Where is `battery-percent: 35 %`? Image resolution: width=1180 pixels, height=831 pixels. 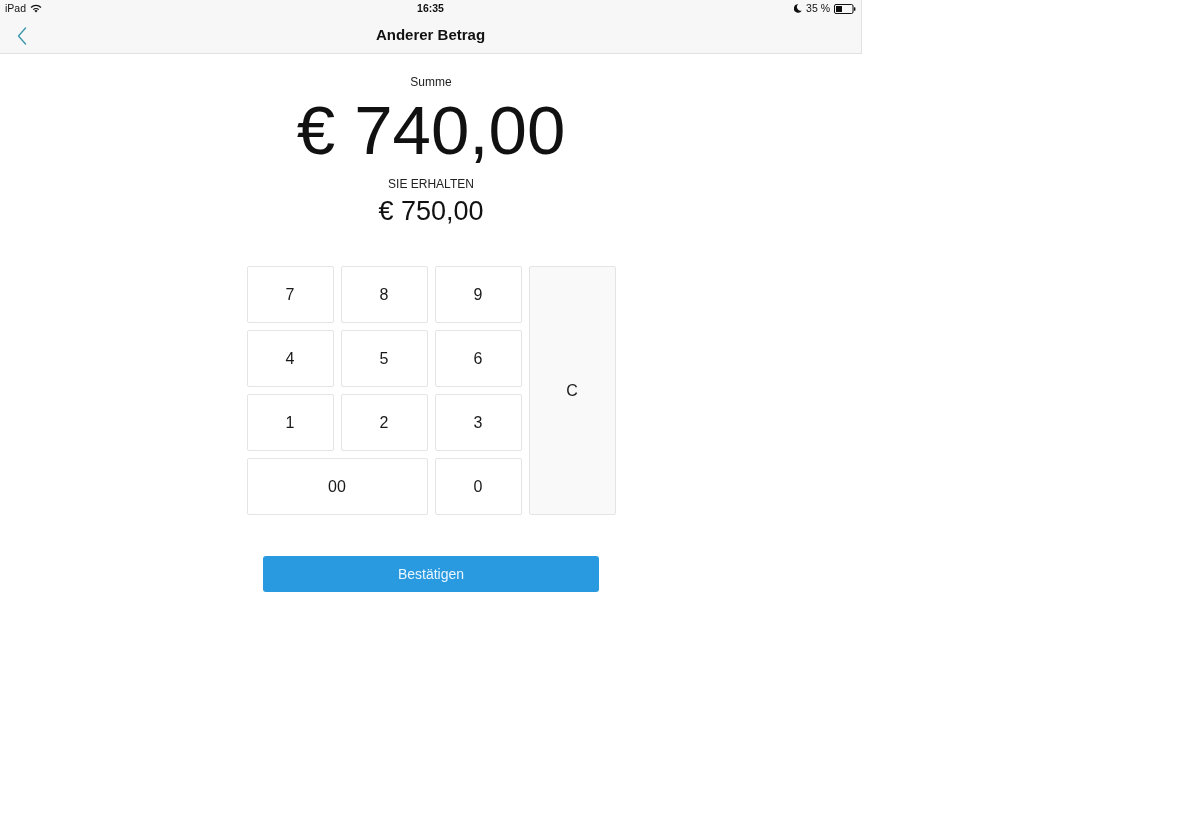
battery-percent: 35 % is located at coordinates (818, 8).